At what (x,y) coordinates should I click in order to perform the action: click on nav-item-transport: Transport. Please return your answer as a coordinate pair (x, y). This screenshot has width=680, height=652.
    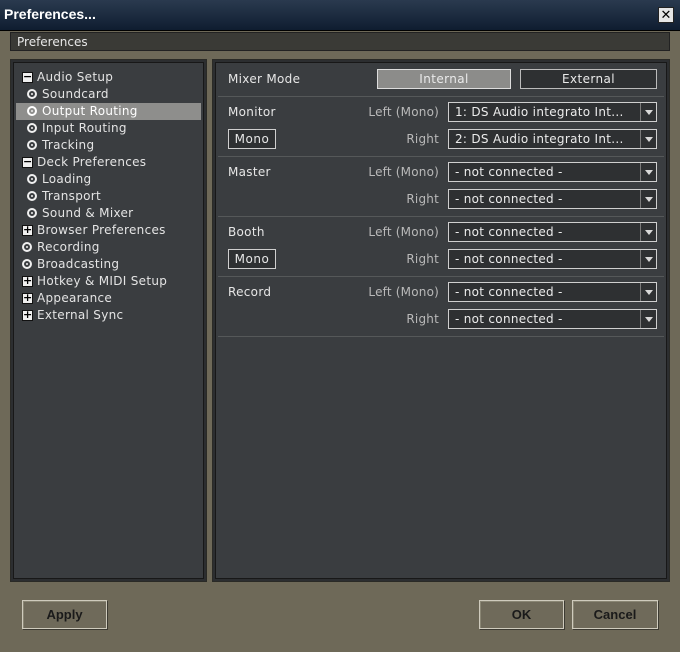
    Looking at the image, I should click on (108, 196).